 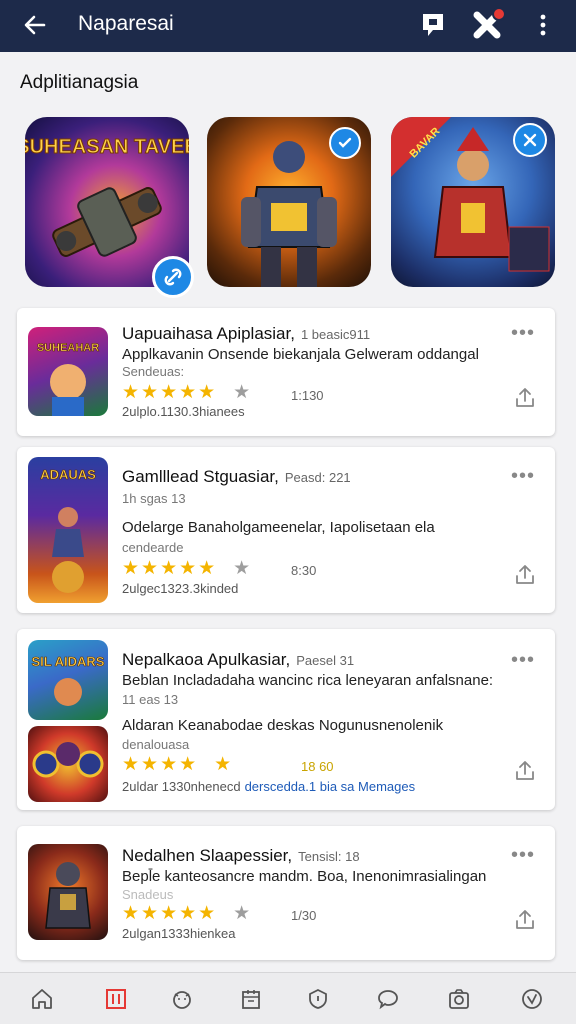 I want to click on app-meta-1: 1 beasic911, so click(x=335, y=334).